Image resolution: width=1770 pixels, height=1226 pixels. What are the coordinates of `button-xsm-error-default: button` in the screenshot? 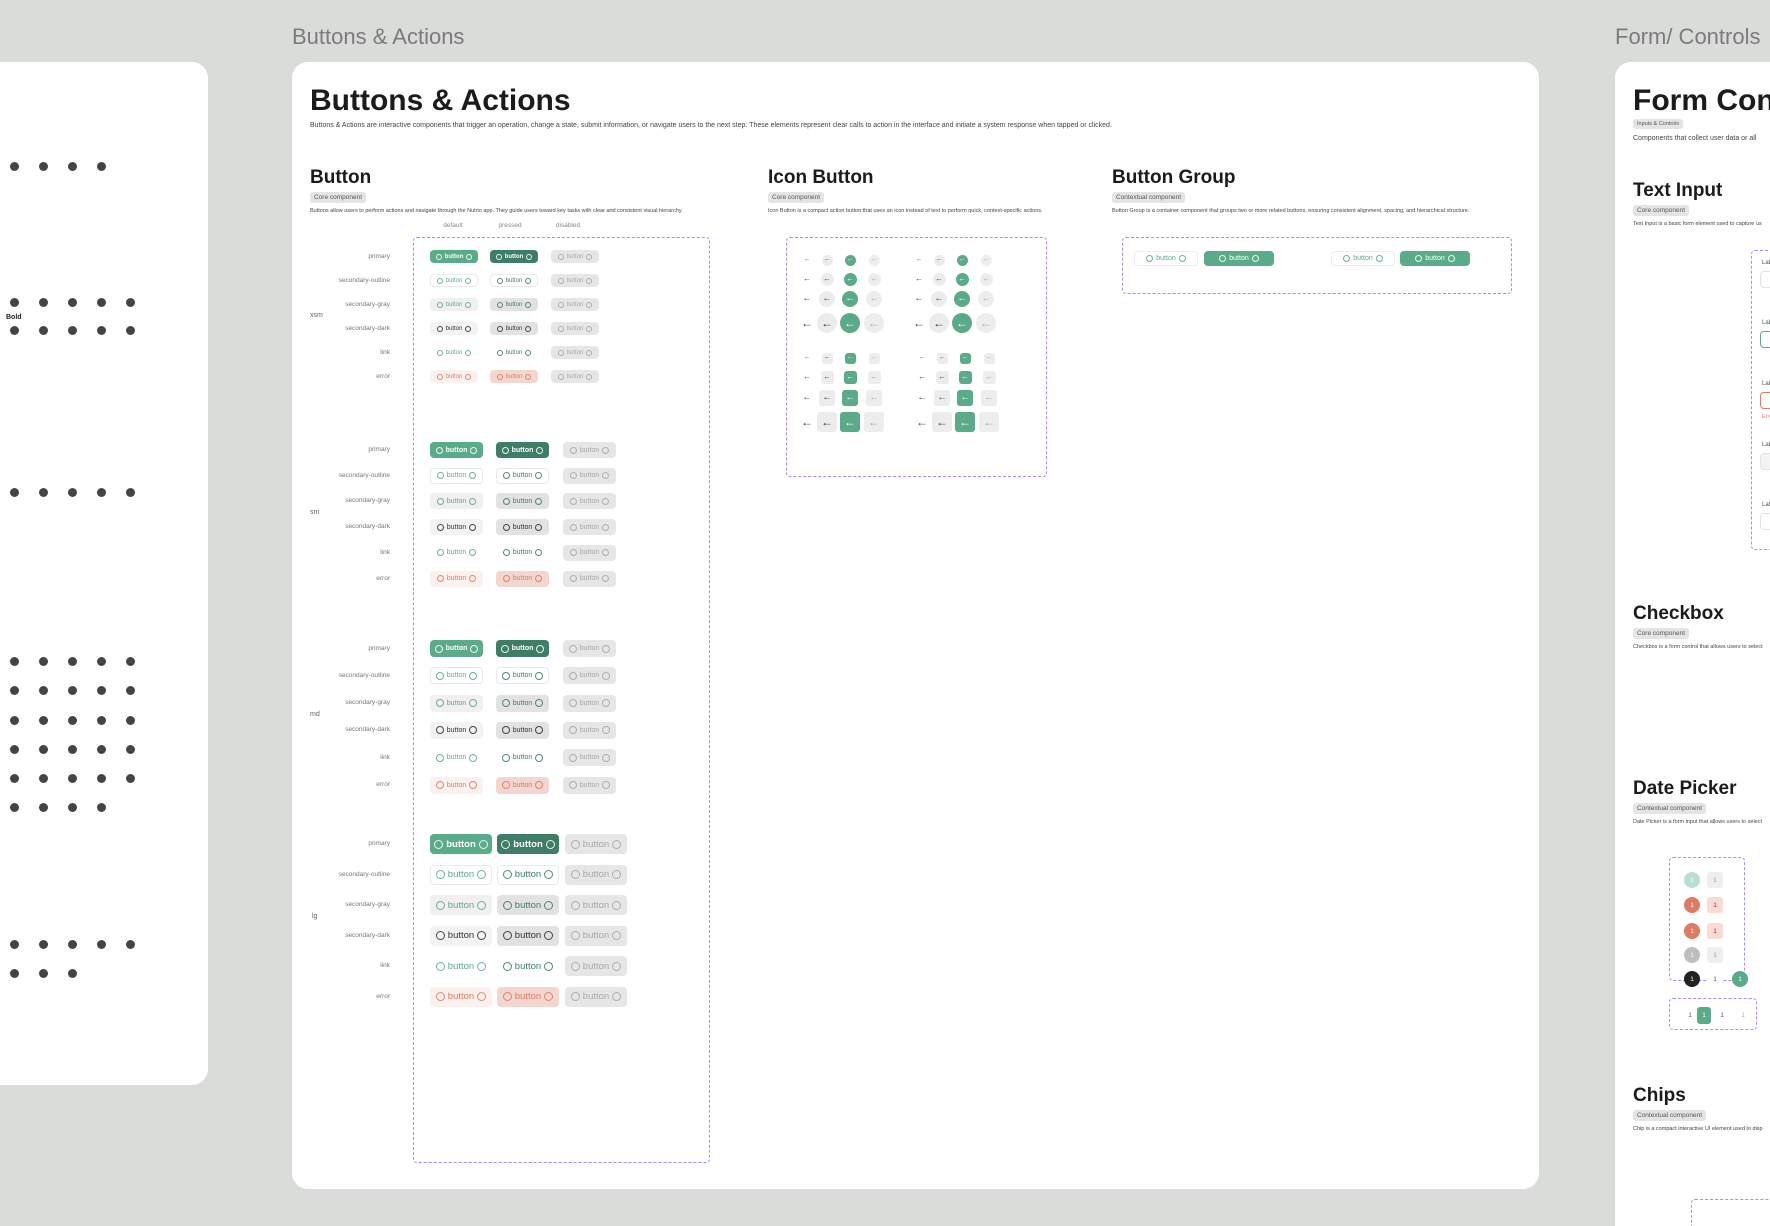 It's located at (454, 376).